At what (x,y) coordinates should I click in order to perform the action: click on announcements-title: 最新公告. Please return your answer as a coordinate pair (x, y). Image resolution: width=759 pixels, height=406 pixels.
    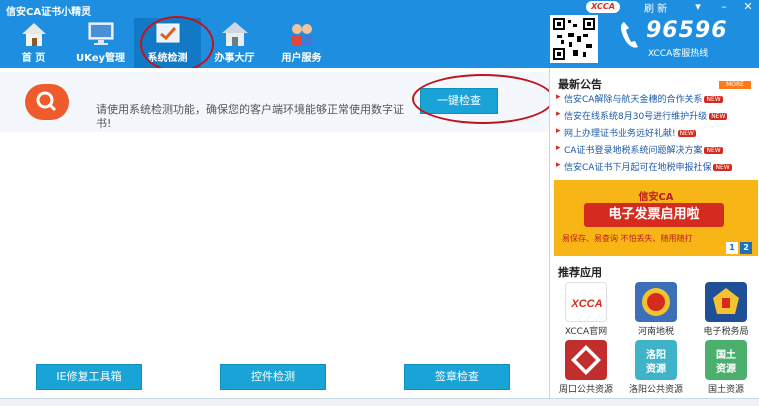
    Looking at the image, I should click on (580, 84).